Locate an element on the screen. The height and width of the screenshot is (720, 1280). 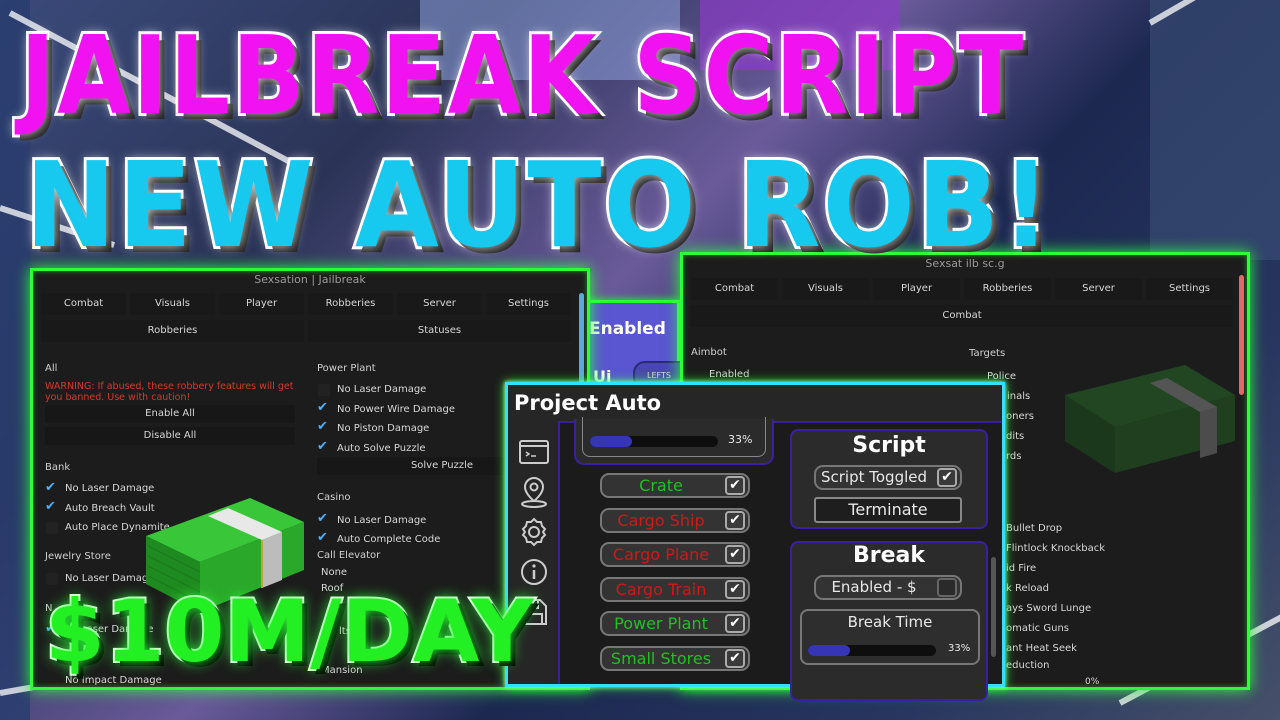
robbery-toggle-small-stores: Small Stores ✔ is located at coordinates (675, 658).